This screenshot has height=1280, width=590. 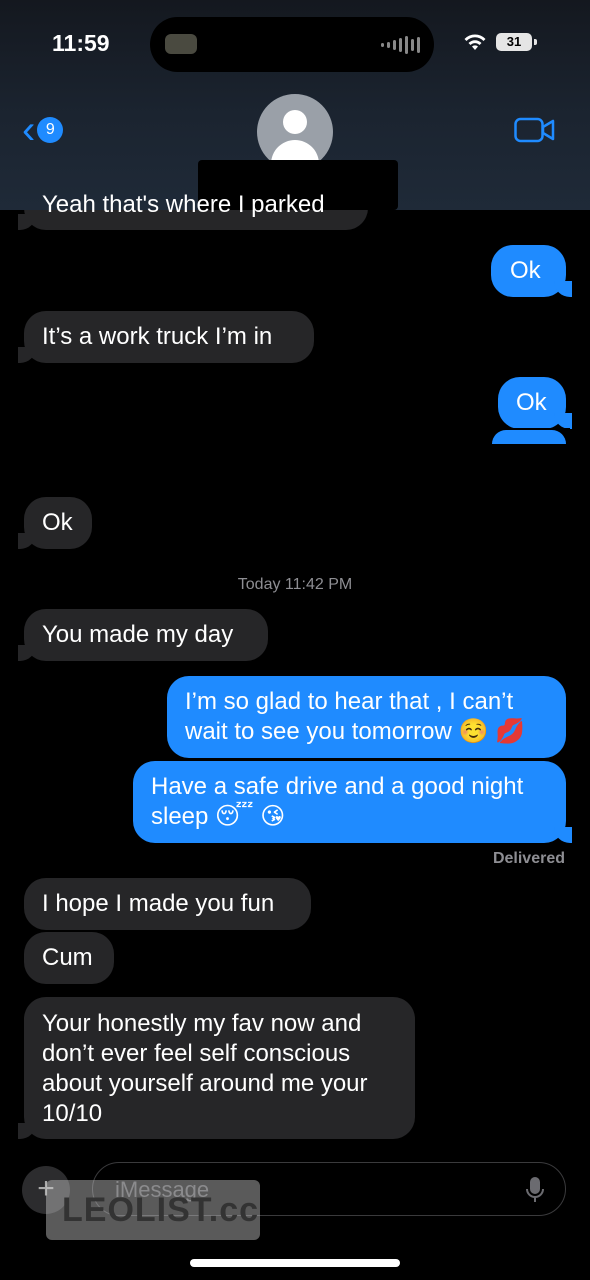 What do you see at coordinates (183, 204) in the screenshot?
I see `message-text: Yeah that's where I parked` at bounding box center [183, 204].